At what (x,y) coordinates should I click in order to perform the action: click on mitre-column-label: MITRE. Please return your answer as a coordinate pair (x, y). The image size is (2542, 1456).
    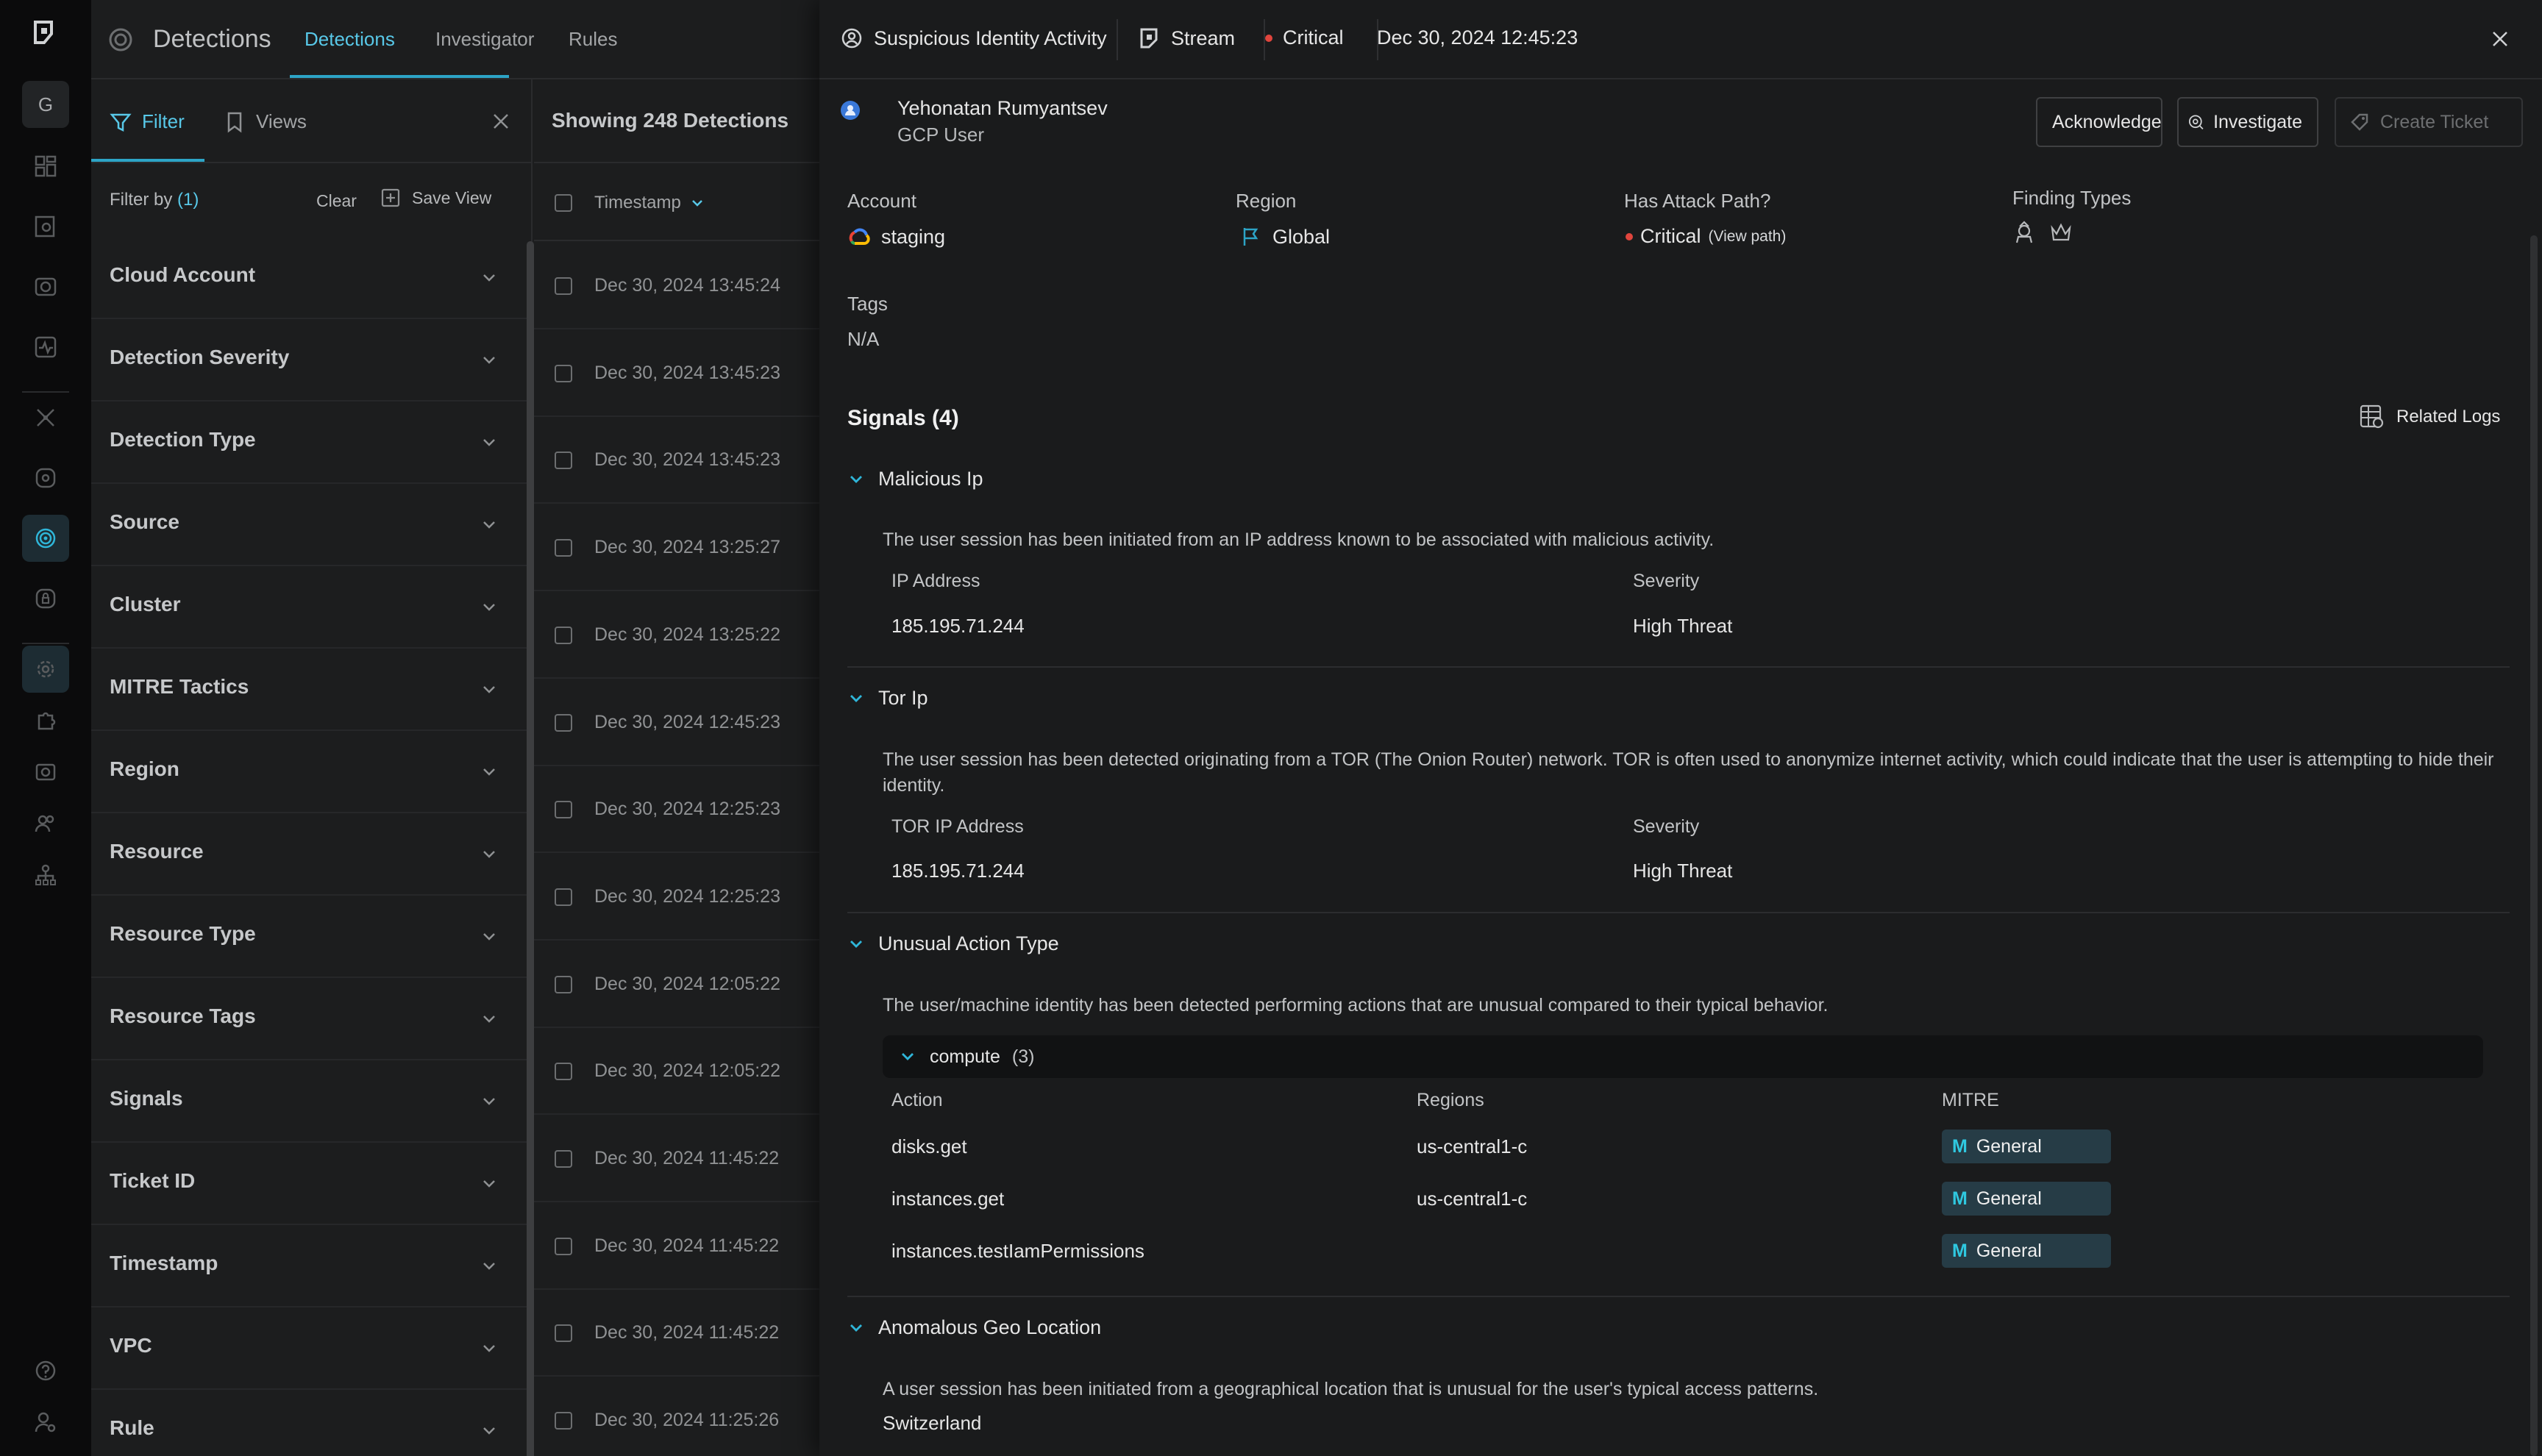
    Looking at the image, I should click on (1970, 1100).